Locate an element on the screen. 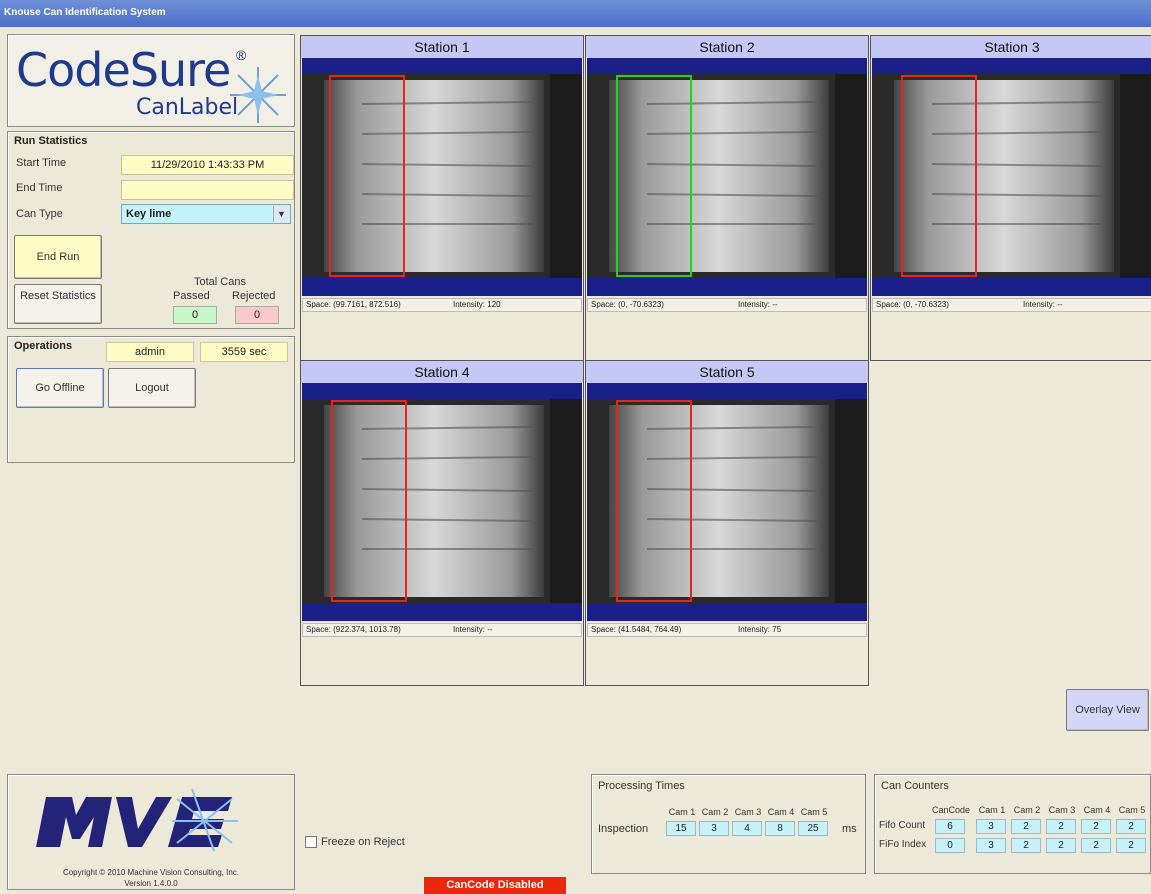  freeze-on-reject-label: Freeze on Reject is located at coordinates (363, 842).